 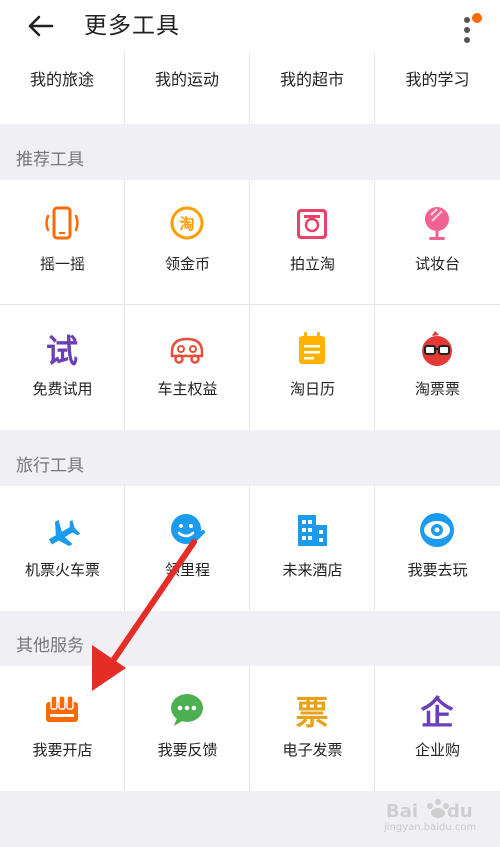 I want to click on shop-icon, so click(x=62, y=708).